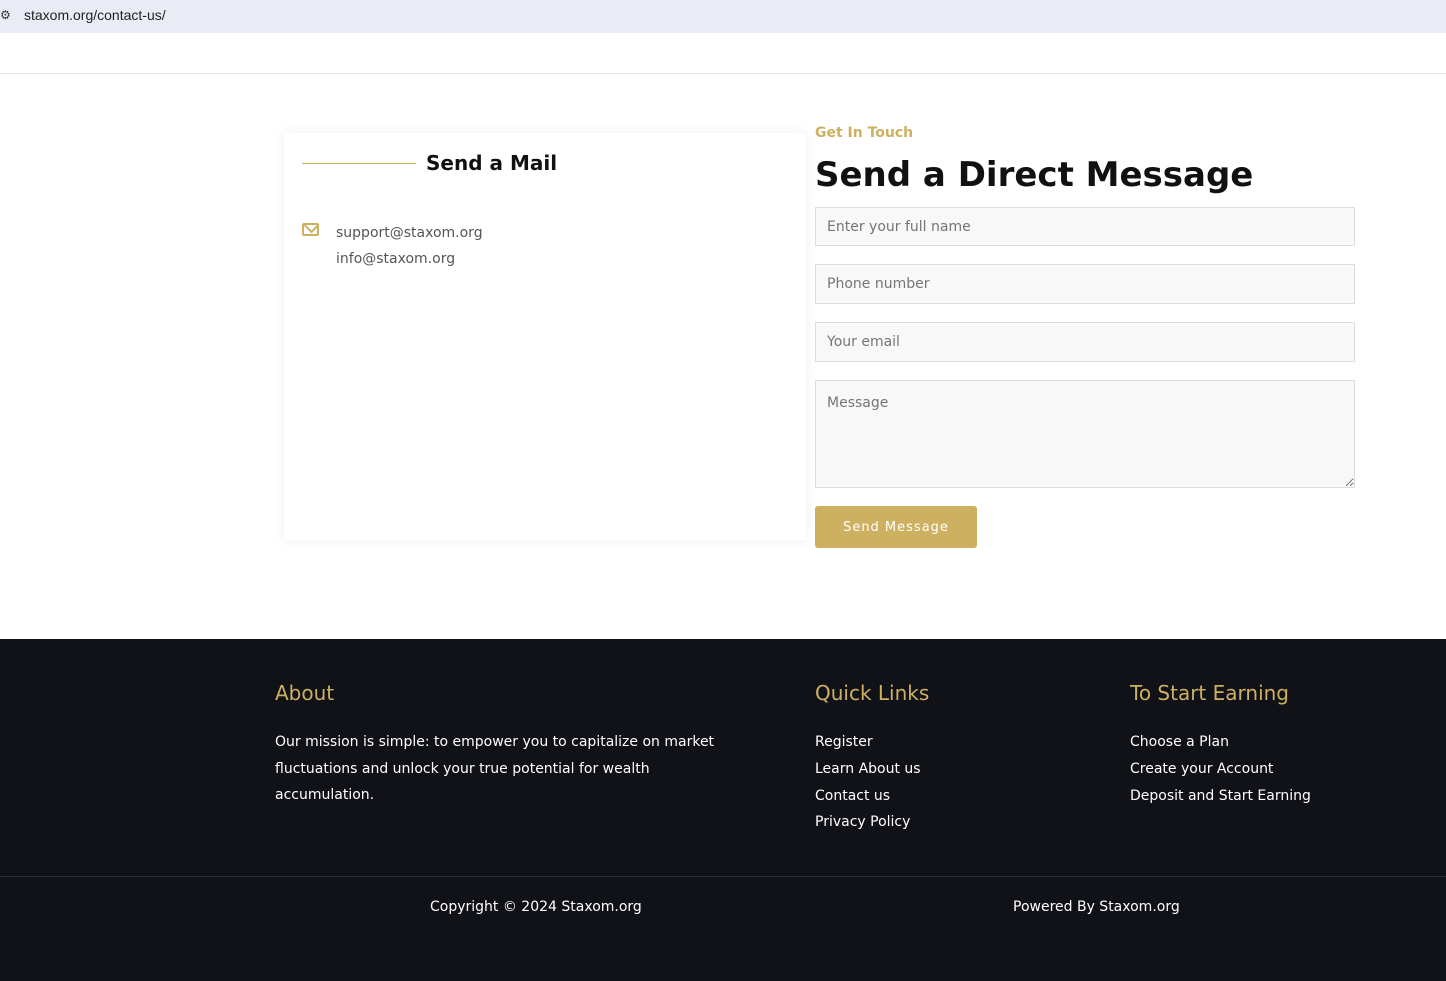 This screenshot has width=1446, height=981. Describe the element at coordinates (872, 693) in the screenshot. I see `quick-links-heading: Quick Links` at that location.